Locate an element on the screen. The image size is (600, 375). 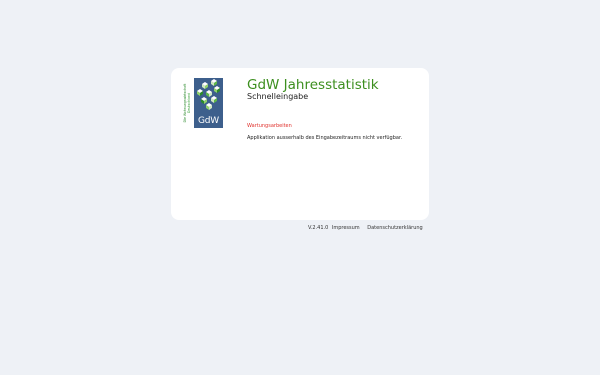
logo-box: GdW is located at coordinates (208, 103).